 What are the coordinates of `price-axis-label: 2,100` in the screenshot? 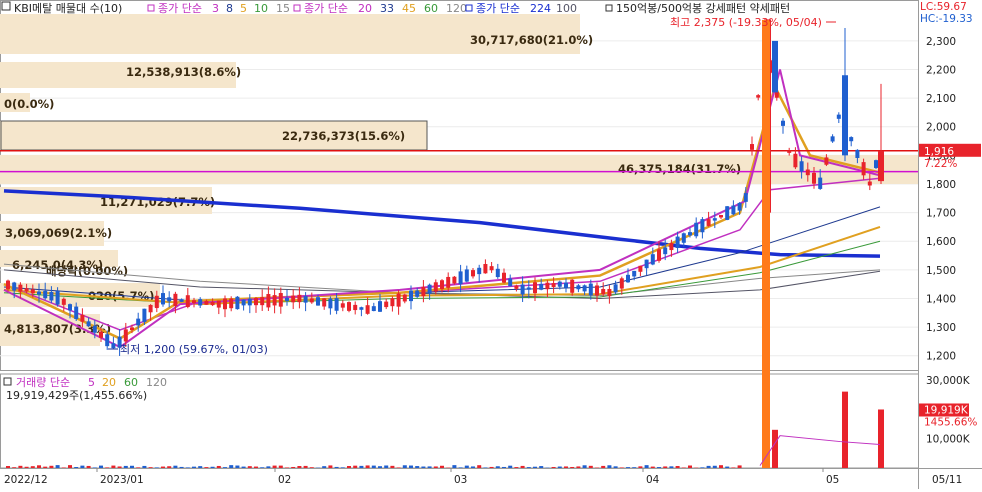 It's located at (941, 99).